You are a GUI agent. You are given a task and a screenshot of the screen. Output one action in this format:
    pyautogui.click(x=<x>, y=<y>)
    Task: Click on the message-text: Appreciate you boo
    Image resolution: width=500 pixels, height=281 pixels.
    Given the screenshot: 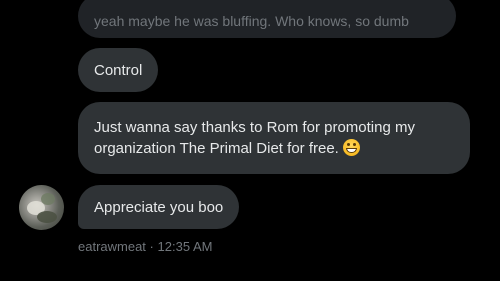 What is the action you would take?
    pyautogui.click(x=159, y=207)
    